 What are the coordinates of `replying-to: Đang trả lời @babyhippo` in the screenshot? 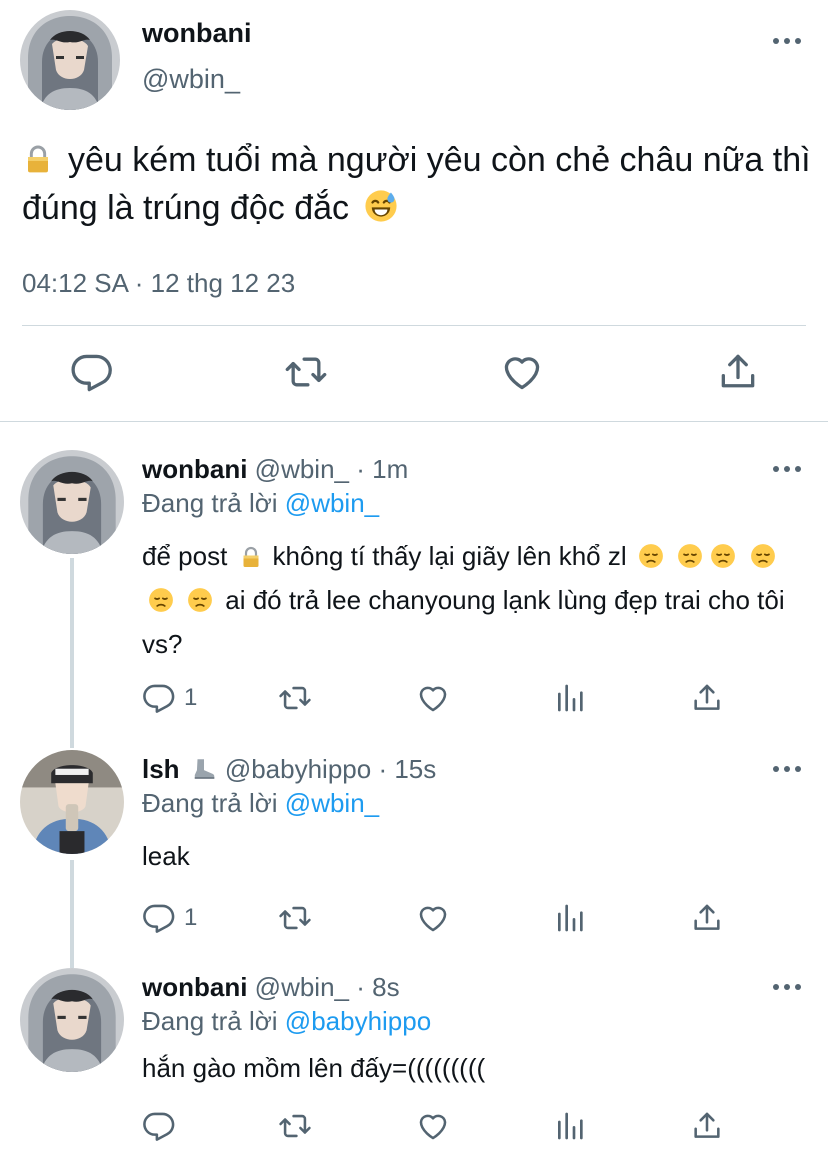 It's located at (286, 1021).